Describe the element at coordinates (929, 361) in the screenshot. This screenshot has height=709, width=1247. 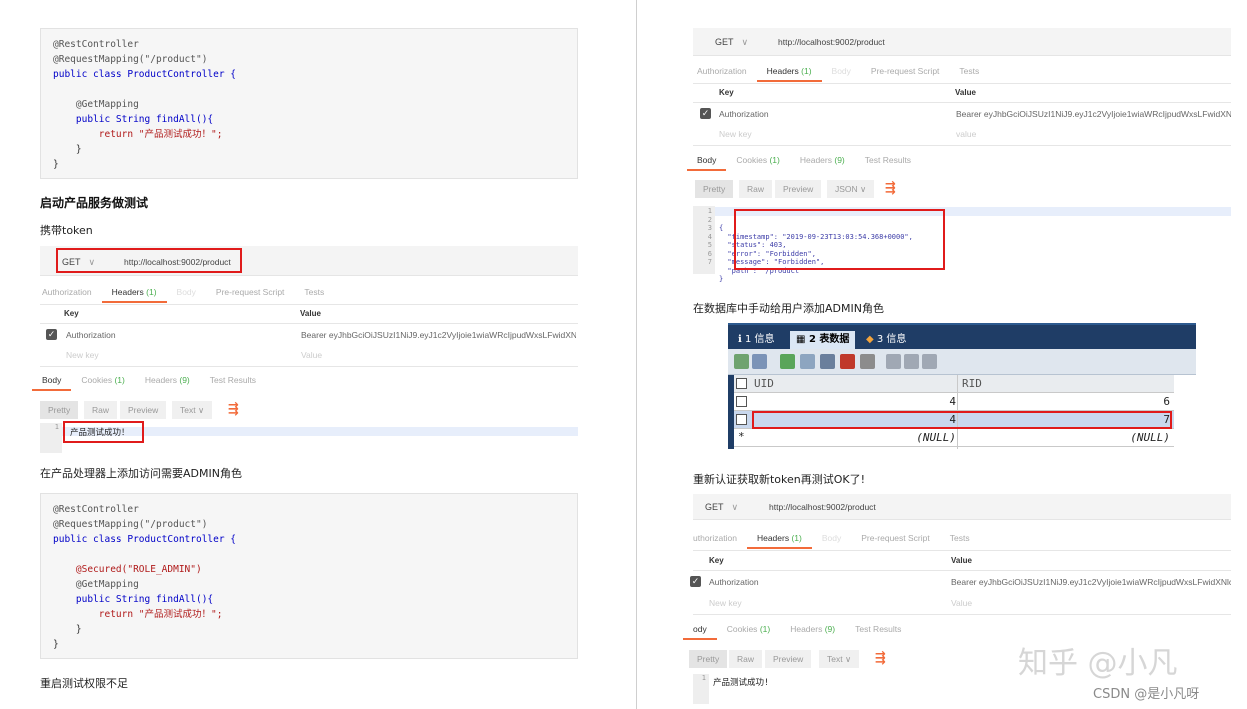
I see `view-text-icon` at that location.